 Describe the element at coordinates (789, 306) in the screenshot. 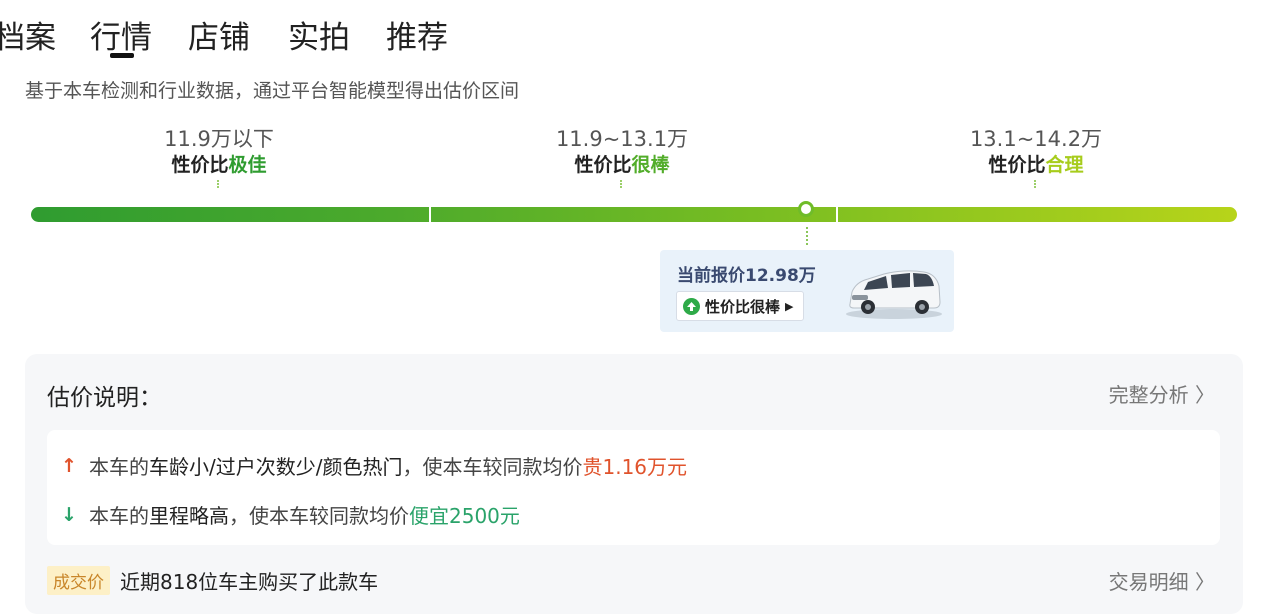

I see `play-right-icon: ▶` at that location.